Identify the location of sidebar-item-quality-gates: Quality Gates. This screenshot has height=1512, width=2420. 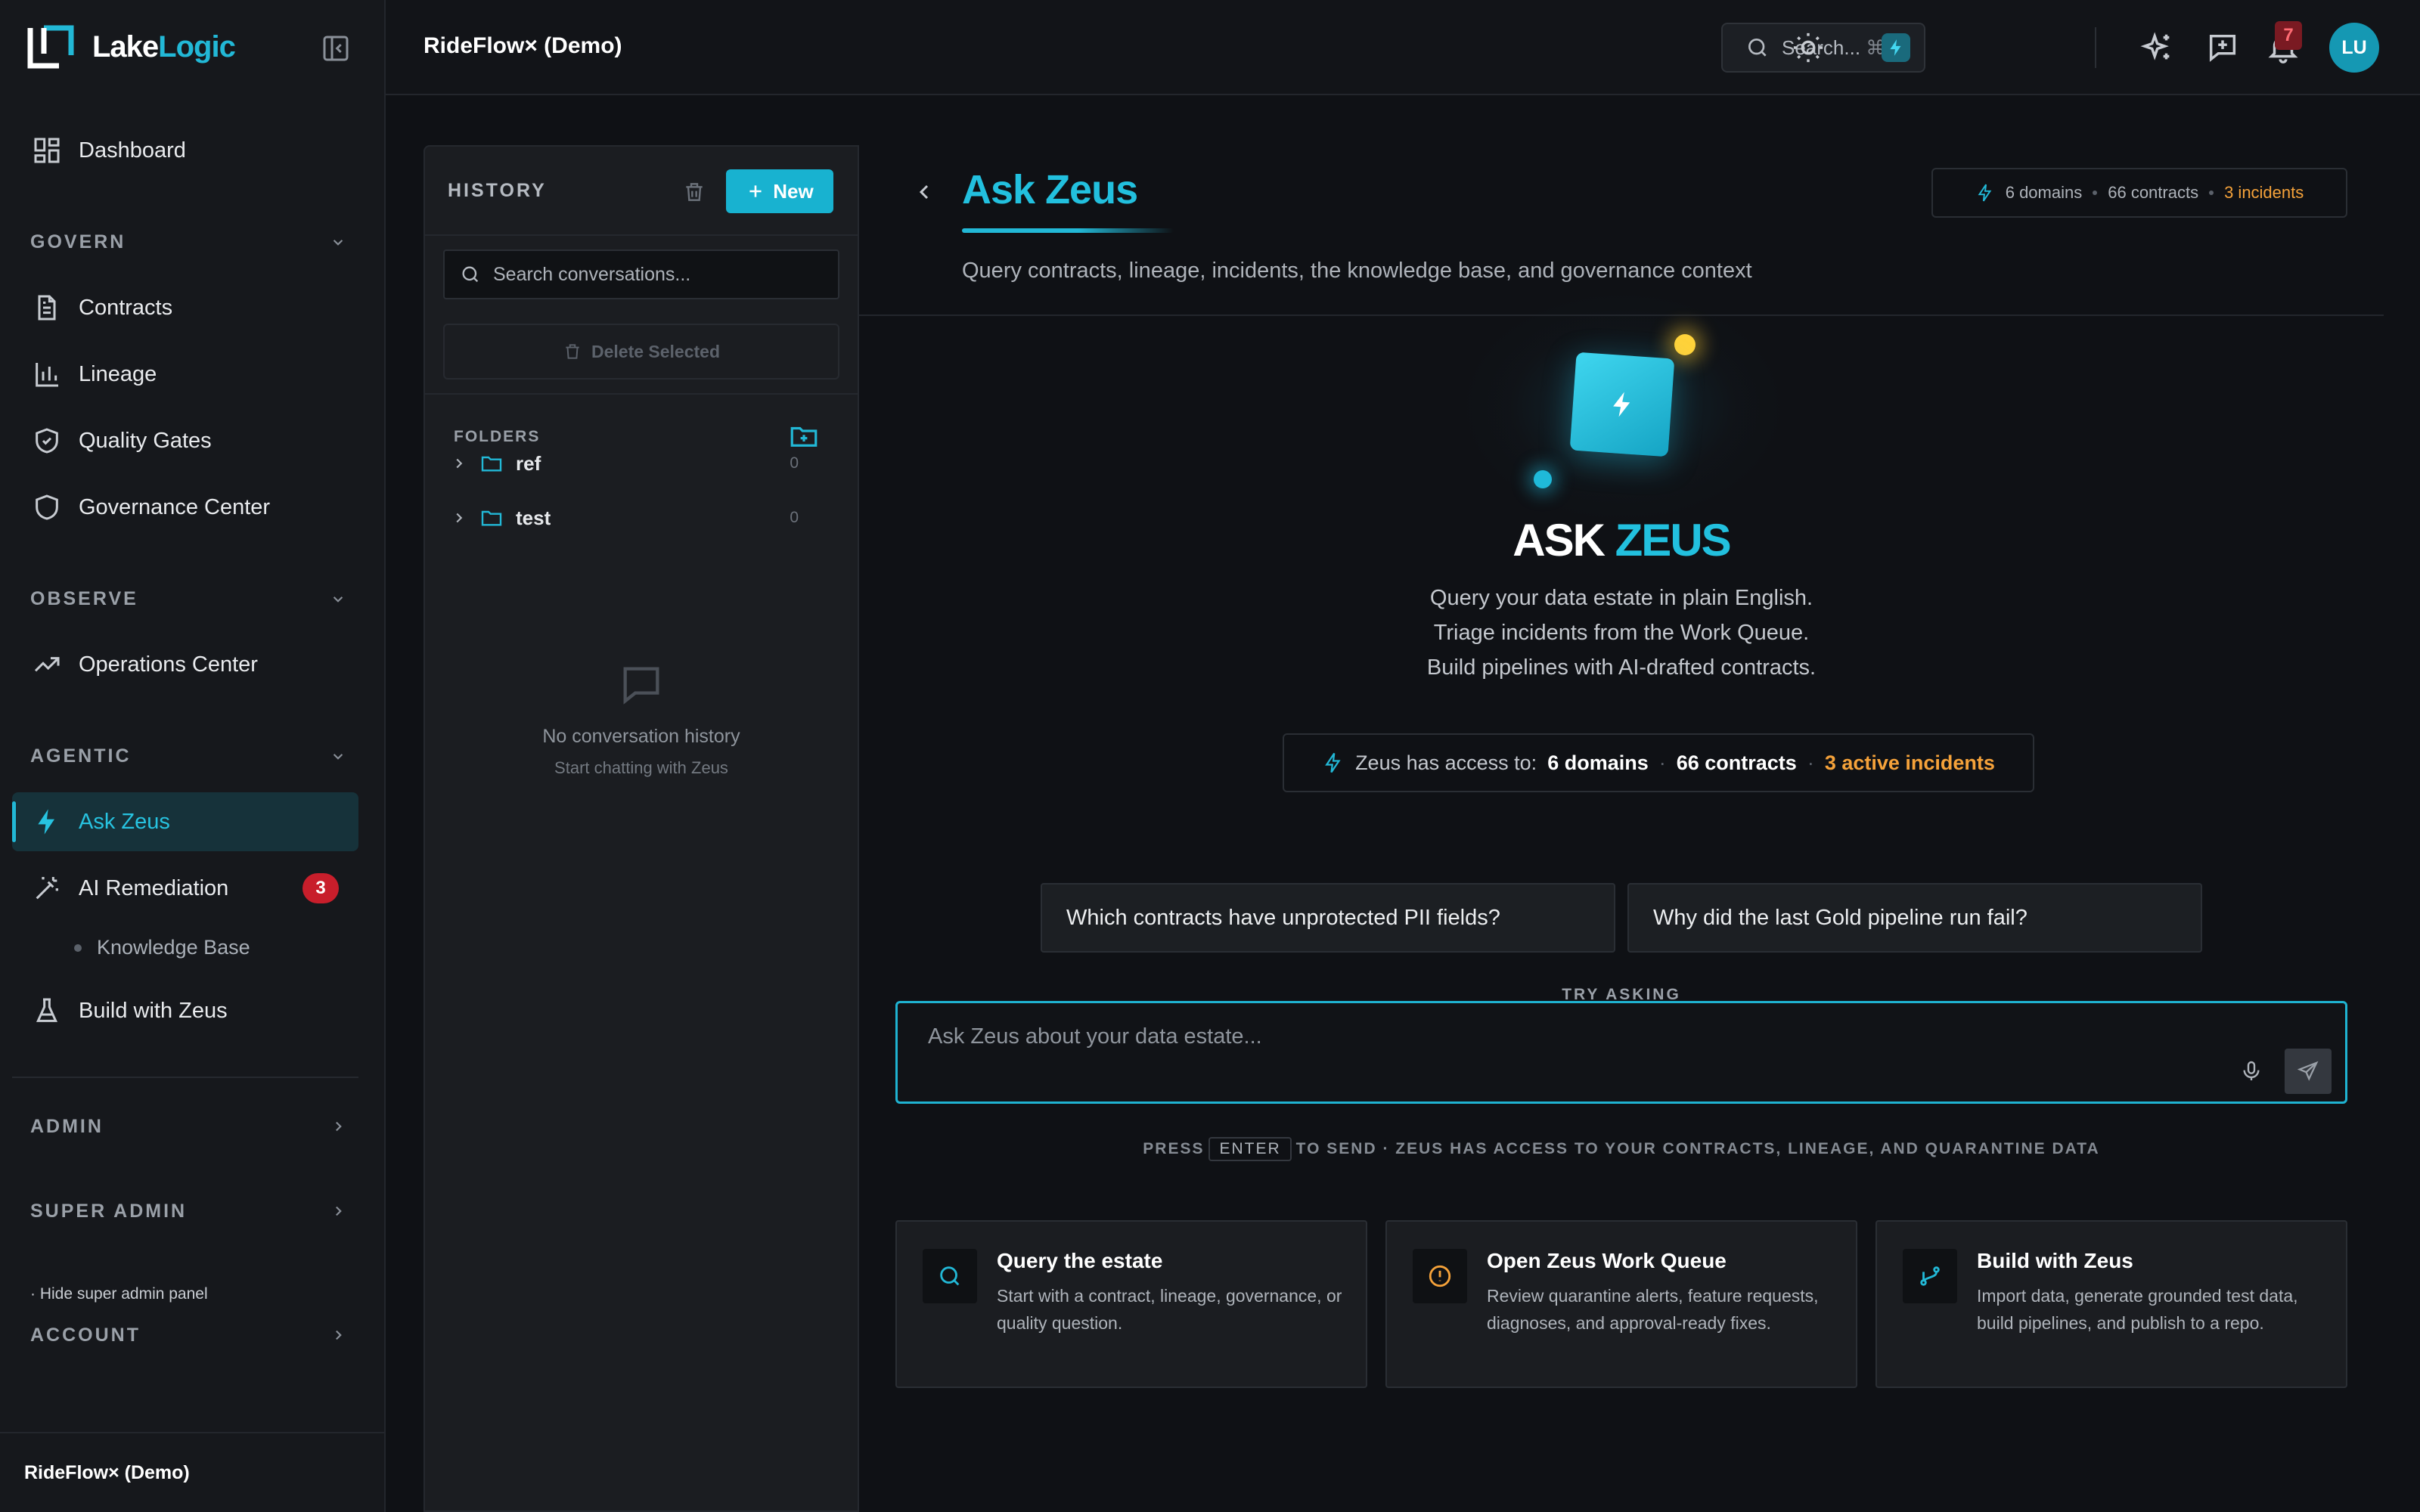
(185, 440).